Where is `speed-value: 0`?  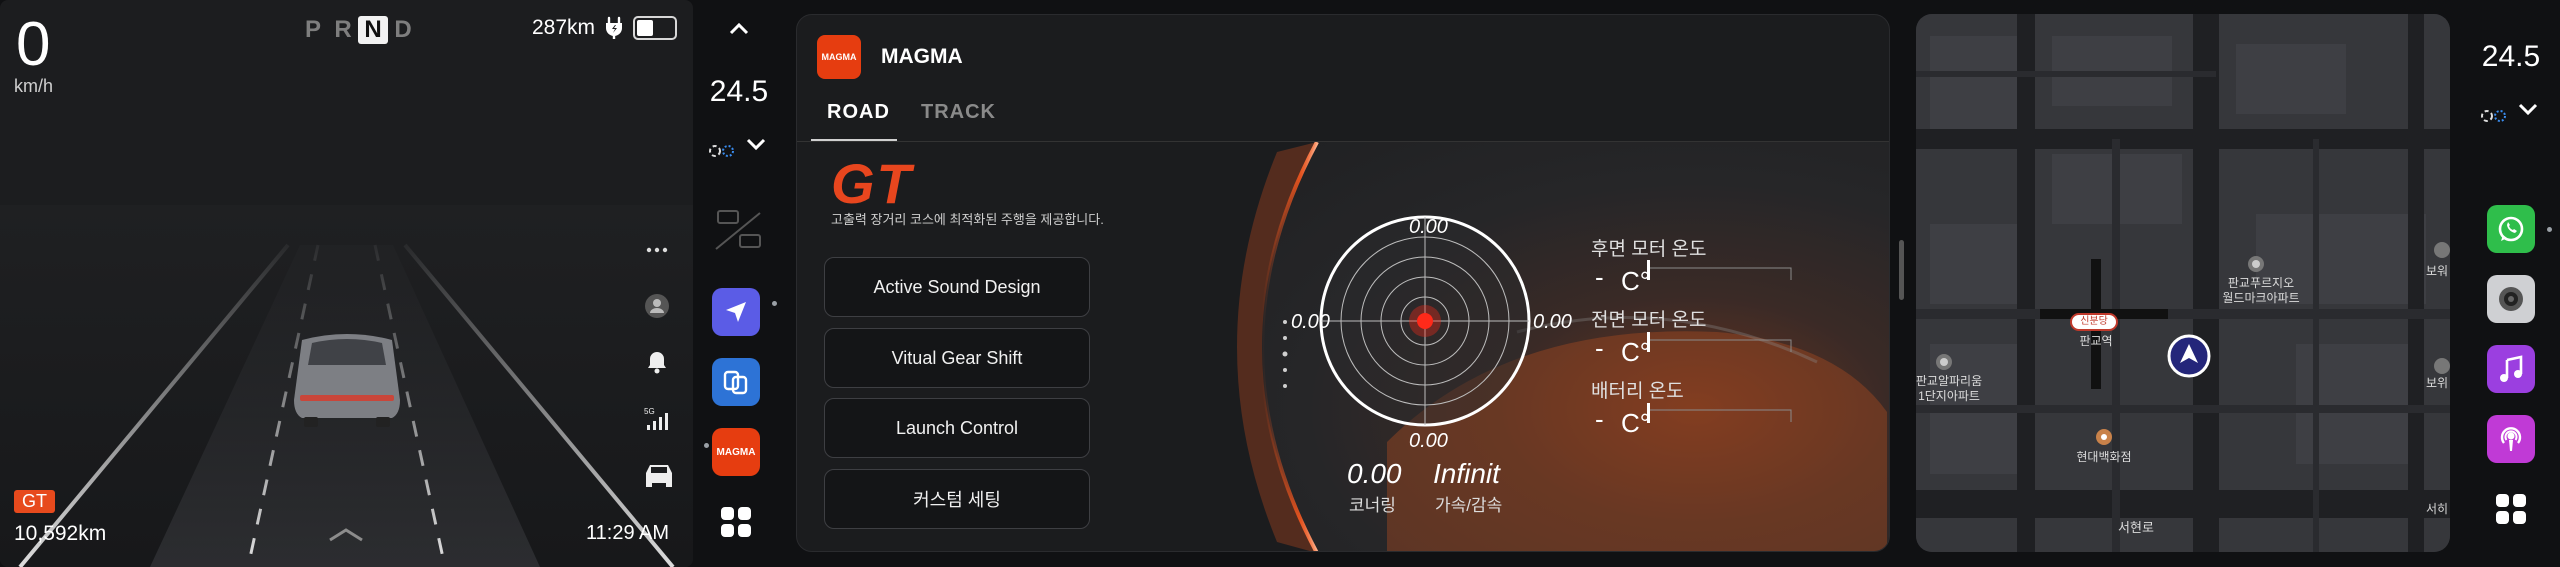
speed-value: 0 is located at coordinates (33, 44).